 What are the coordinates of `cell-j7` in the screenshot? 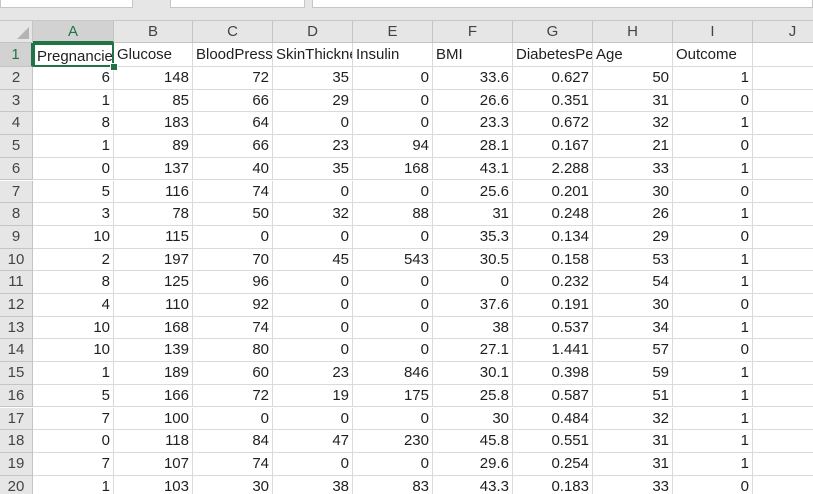 It's located at (783, 192).